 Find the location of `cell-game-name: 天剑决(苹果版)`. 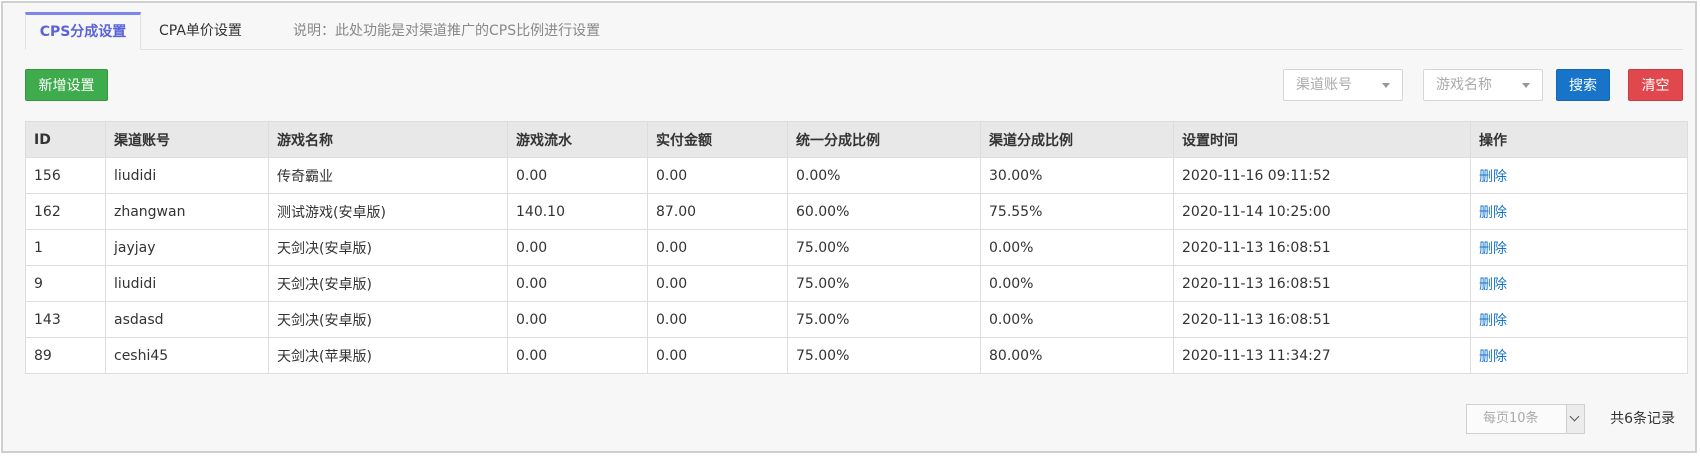

cell-game-name: 天剑决(苹果版) is located at coordinates (388, 355).